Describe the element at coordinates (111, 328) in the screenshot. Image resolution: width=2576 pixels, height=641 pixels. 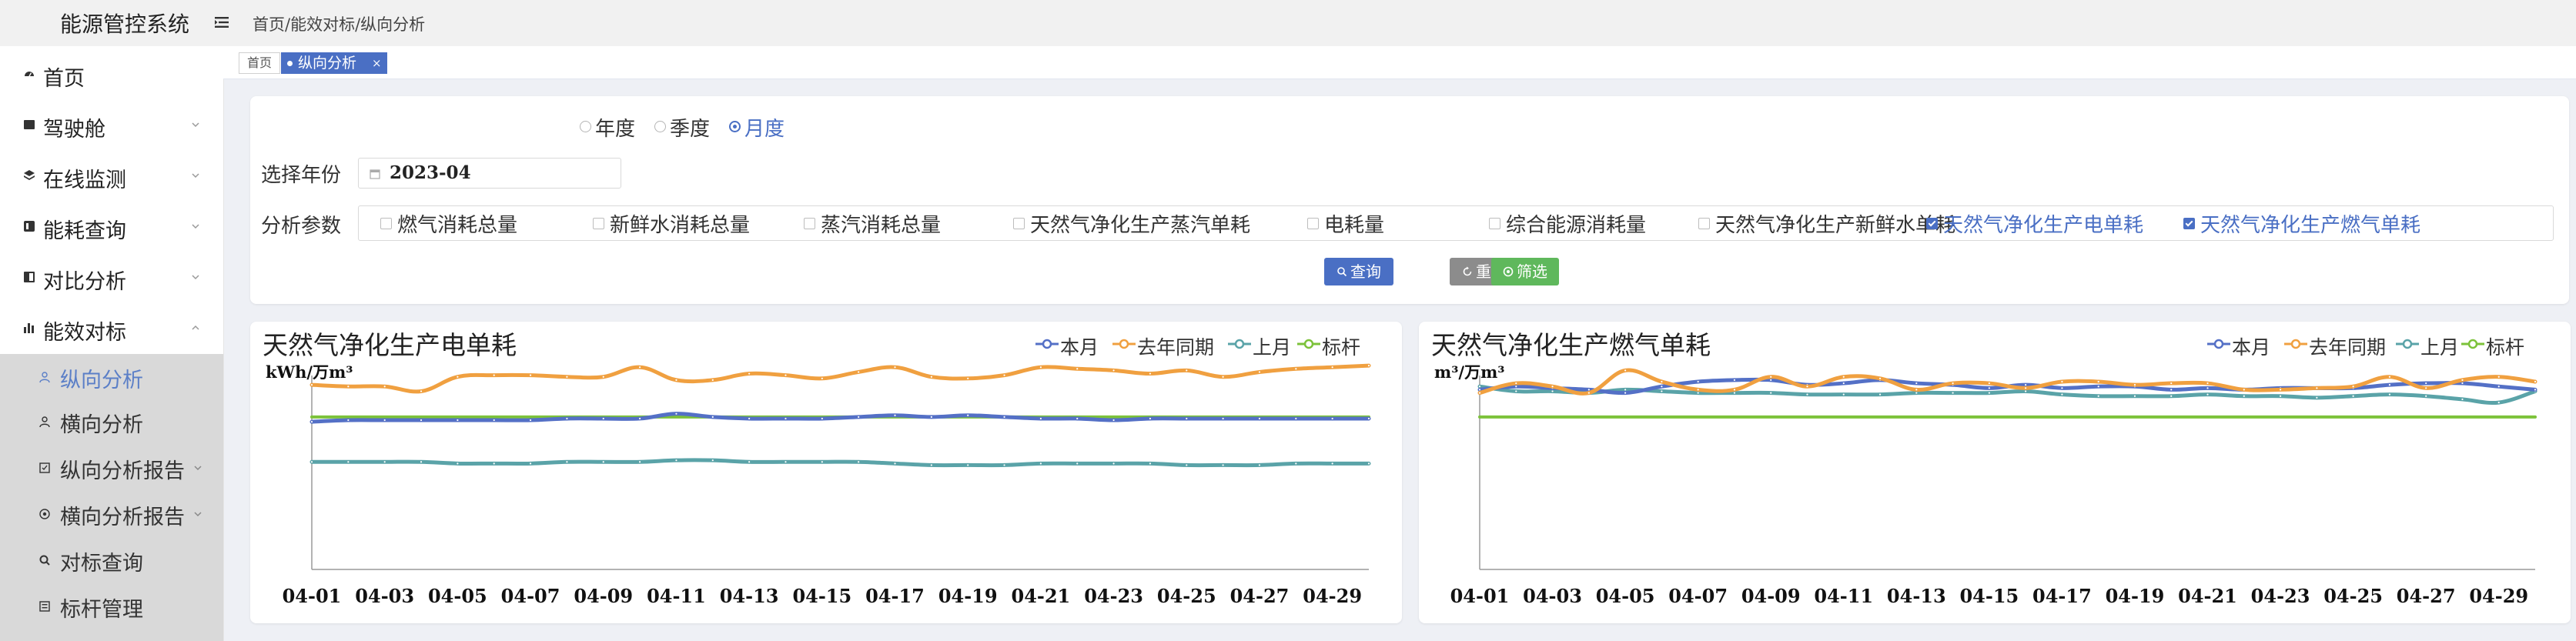
I see `sidebar-item-benchmark: 能效对标` at that location.